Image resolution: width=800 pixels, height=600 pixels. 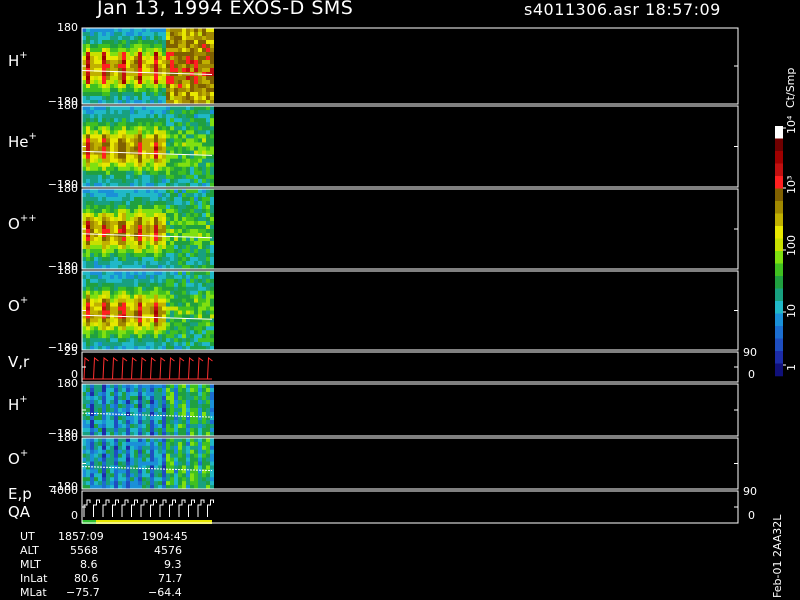 I want to click on colorbar-swatch, so click(x=779, y=270).